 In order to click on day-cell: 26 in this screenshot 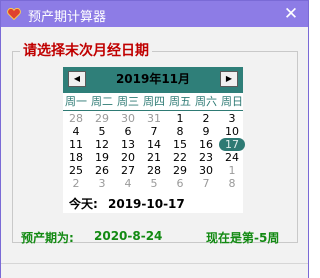, I will do `click(102, 170)`.